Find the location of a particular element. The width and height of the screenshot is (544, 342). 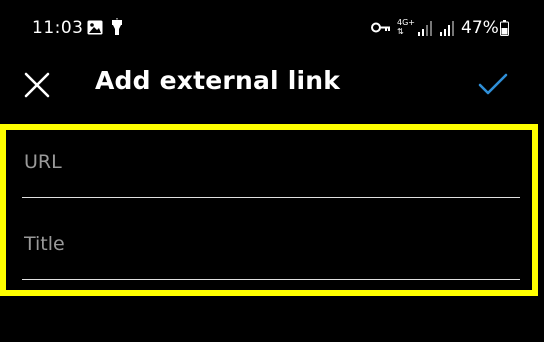

check-icon is located at coordinates (493, 84).